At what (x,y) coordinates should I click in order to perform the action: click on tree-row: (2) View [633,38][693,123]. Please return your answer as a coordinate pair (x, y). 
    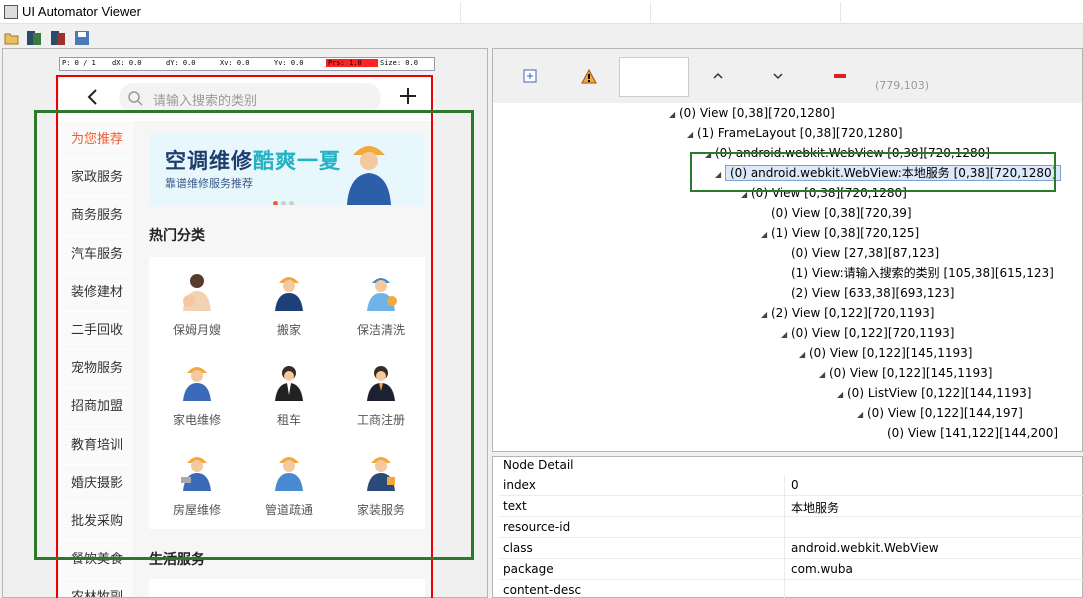
    Looking at the image, I should click on (867, 293).